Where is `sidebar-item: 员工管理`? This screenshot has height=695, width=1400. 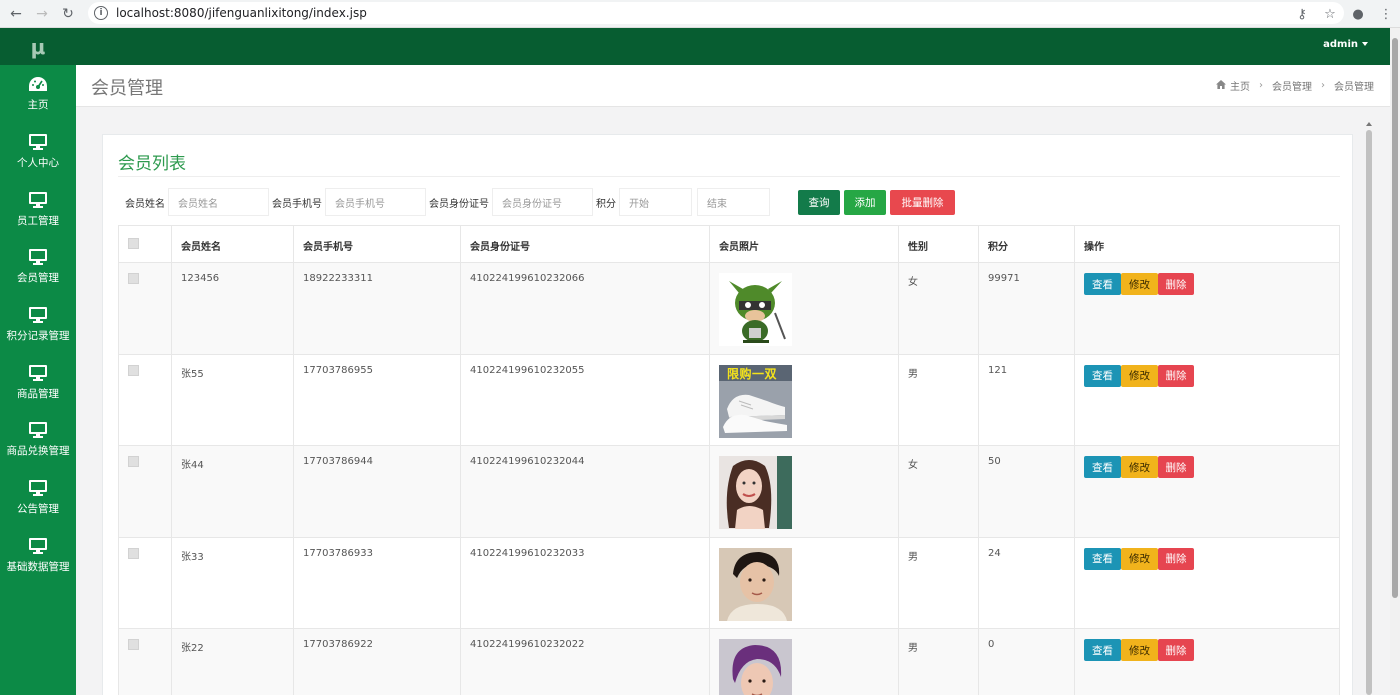 sidebar-item: 员工管理 is located at coordinates (38, 209).